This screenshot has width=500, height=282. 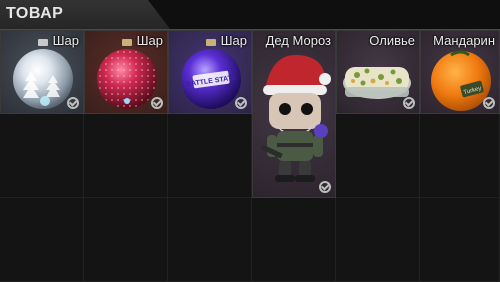 What do you see at coordinates (464, 40) in the screenshot?
I see `item-label: Мандарин` at bounding box center [464, 40].